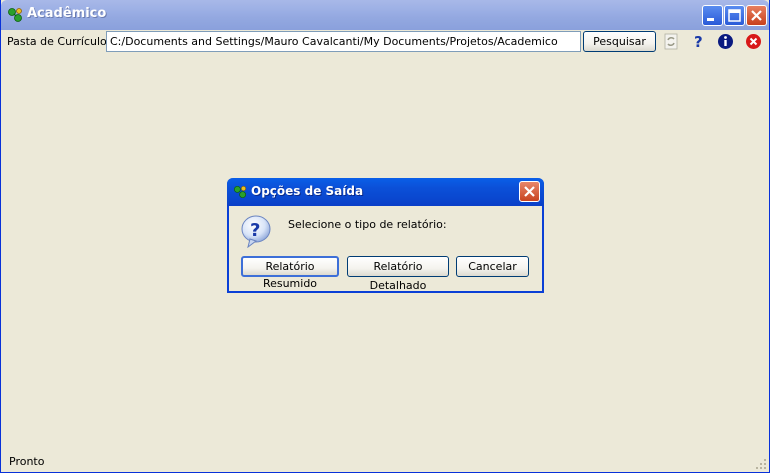 The image size is (770, 473). What do you see at coordinates (367, 224) in the screenshot?
I see `dialog-prompt: Selecione o tipo de relatório:` at bounding box center [367, 224].